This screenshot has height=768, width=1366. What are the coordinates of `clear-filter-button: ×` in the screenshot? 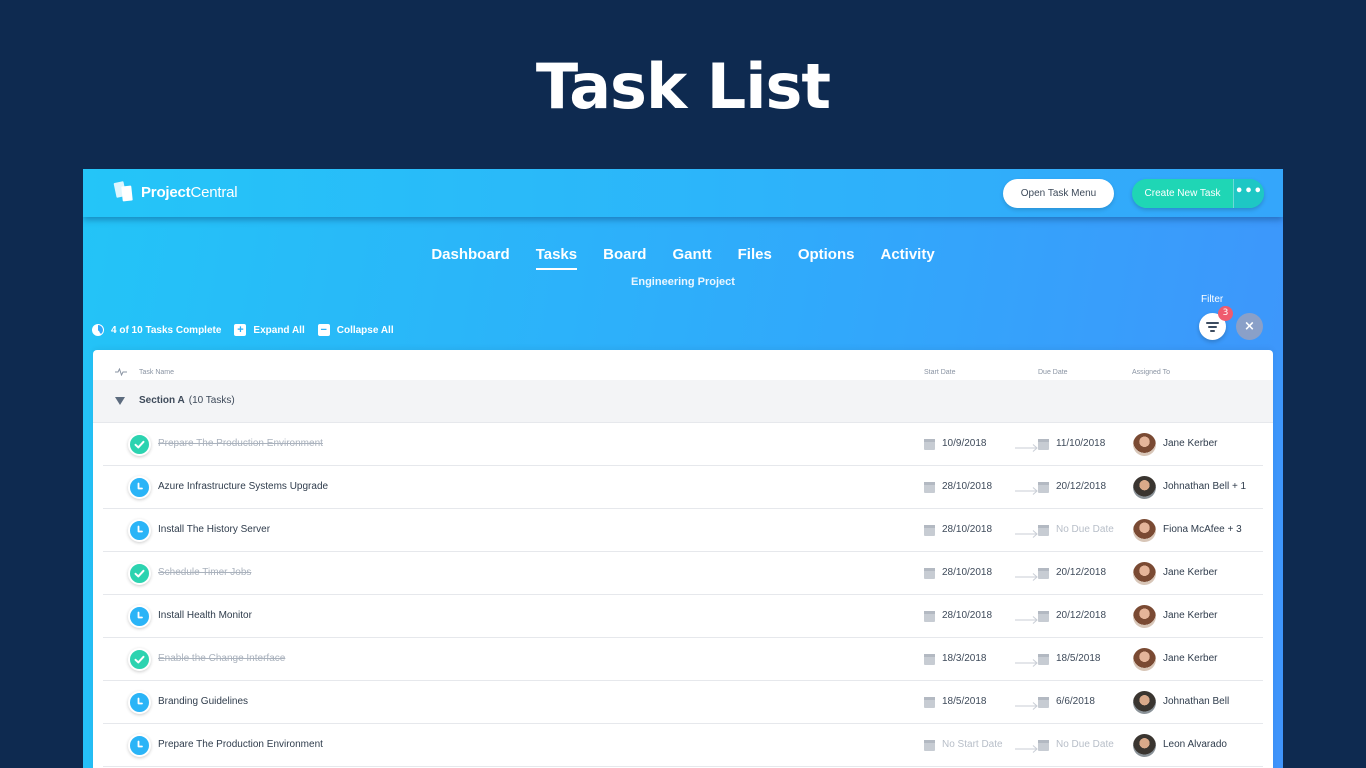 It's located at (1249, 326).